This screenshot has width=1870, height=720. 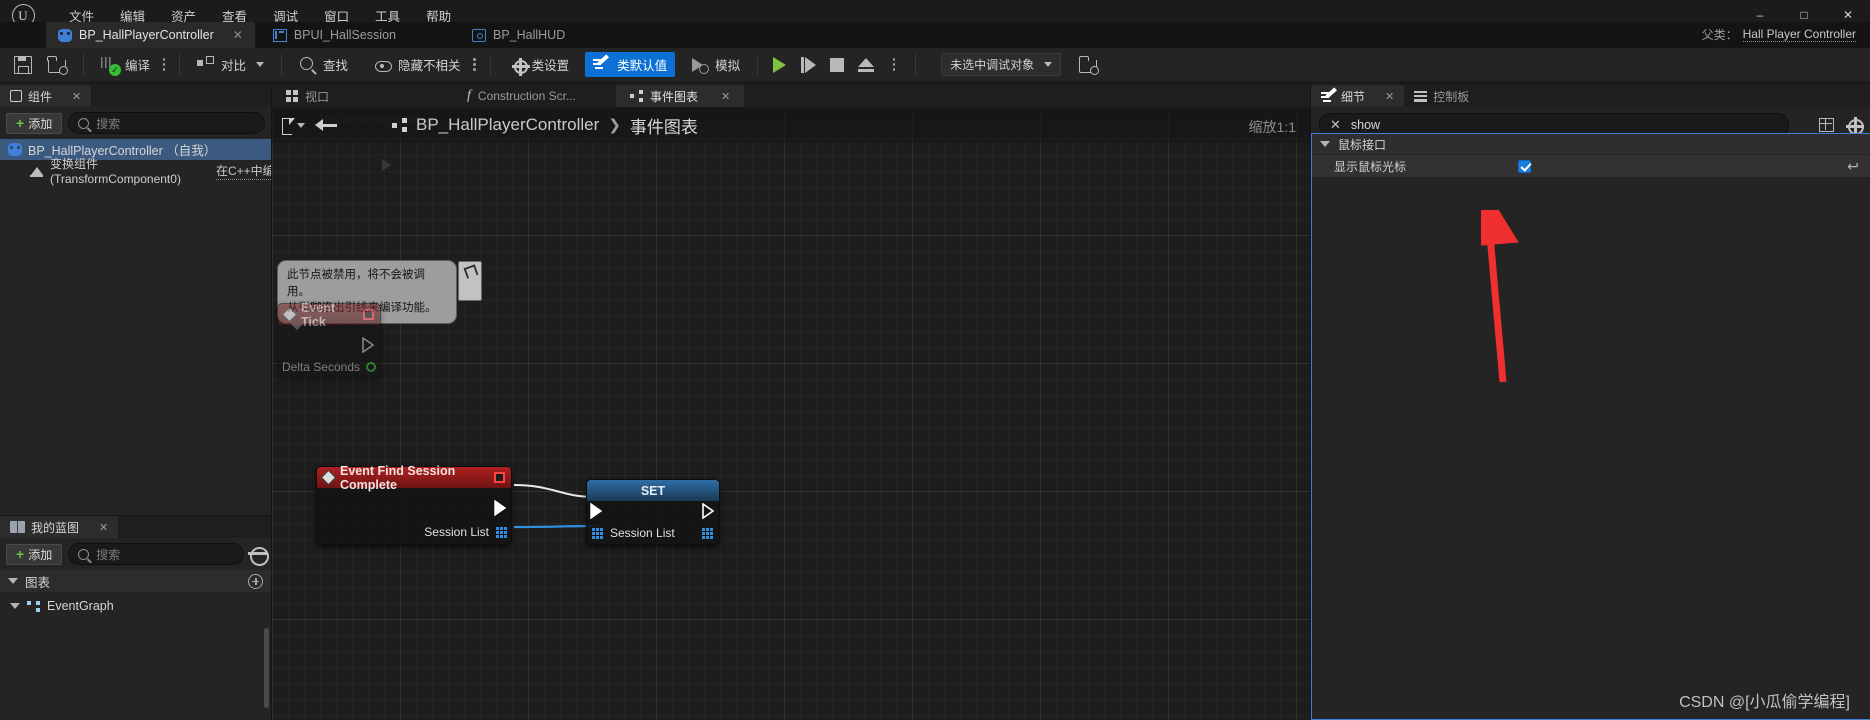 I want to click on cpp-edit-link: 在C++中编辑, so click(x=243, y=171).